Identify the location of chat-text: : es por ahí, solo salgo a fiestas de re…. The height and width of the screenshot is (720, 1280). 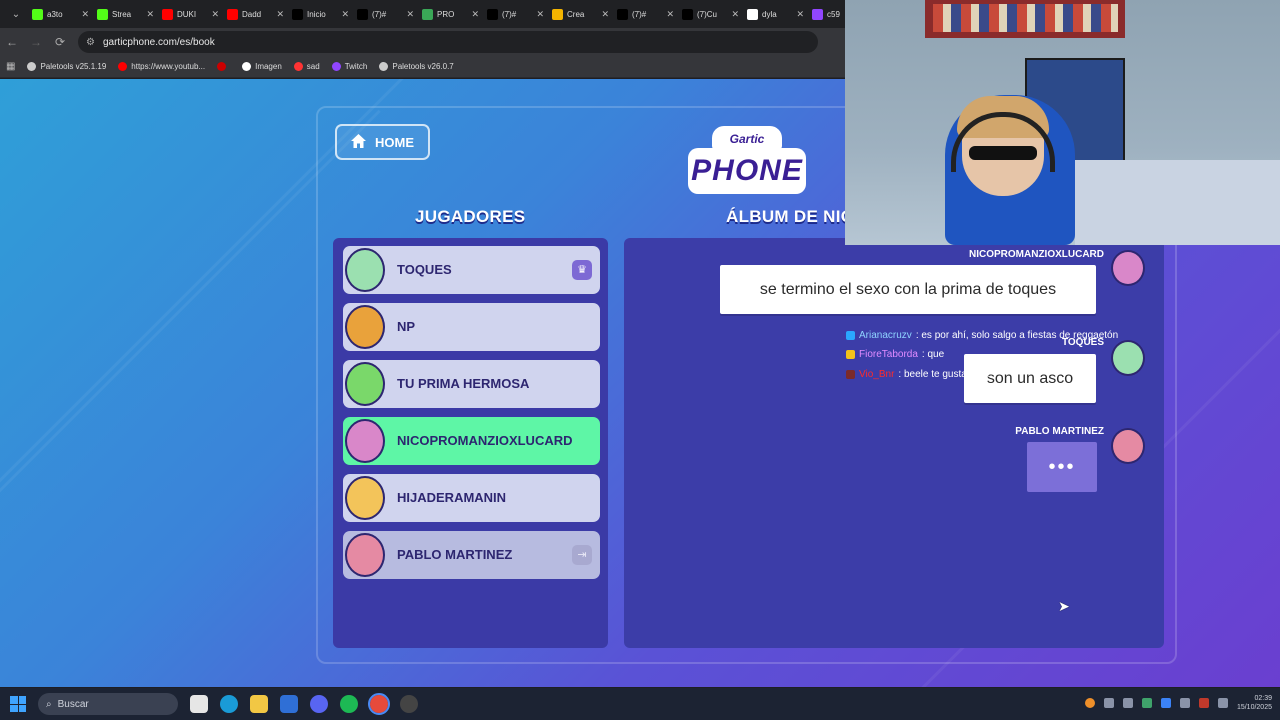
(1017, 335).